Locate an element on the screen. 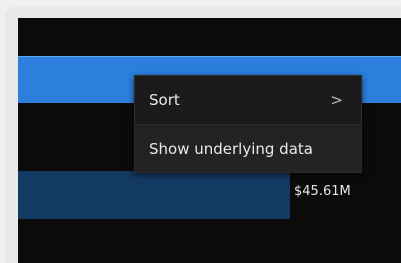 Image resolution: width=401 pixels, height=263 pixels. menu-item-show-underlying-data: Show underlying data is located at coordinates (248, 148).